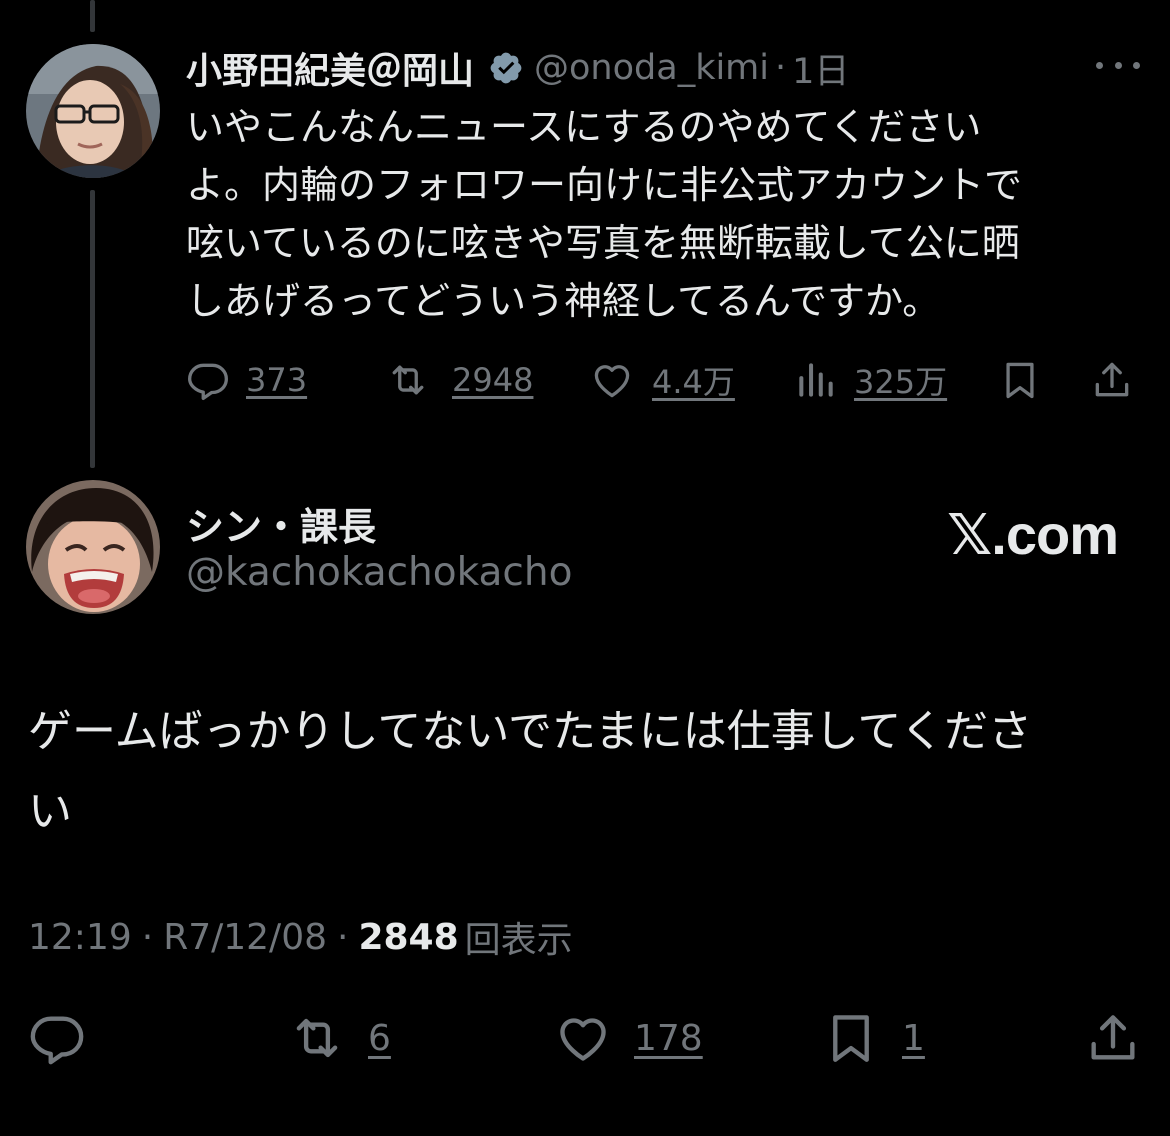 This screenshot has width=1170, height=1136. I want to click on share-button, so click(1112, 380).